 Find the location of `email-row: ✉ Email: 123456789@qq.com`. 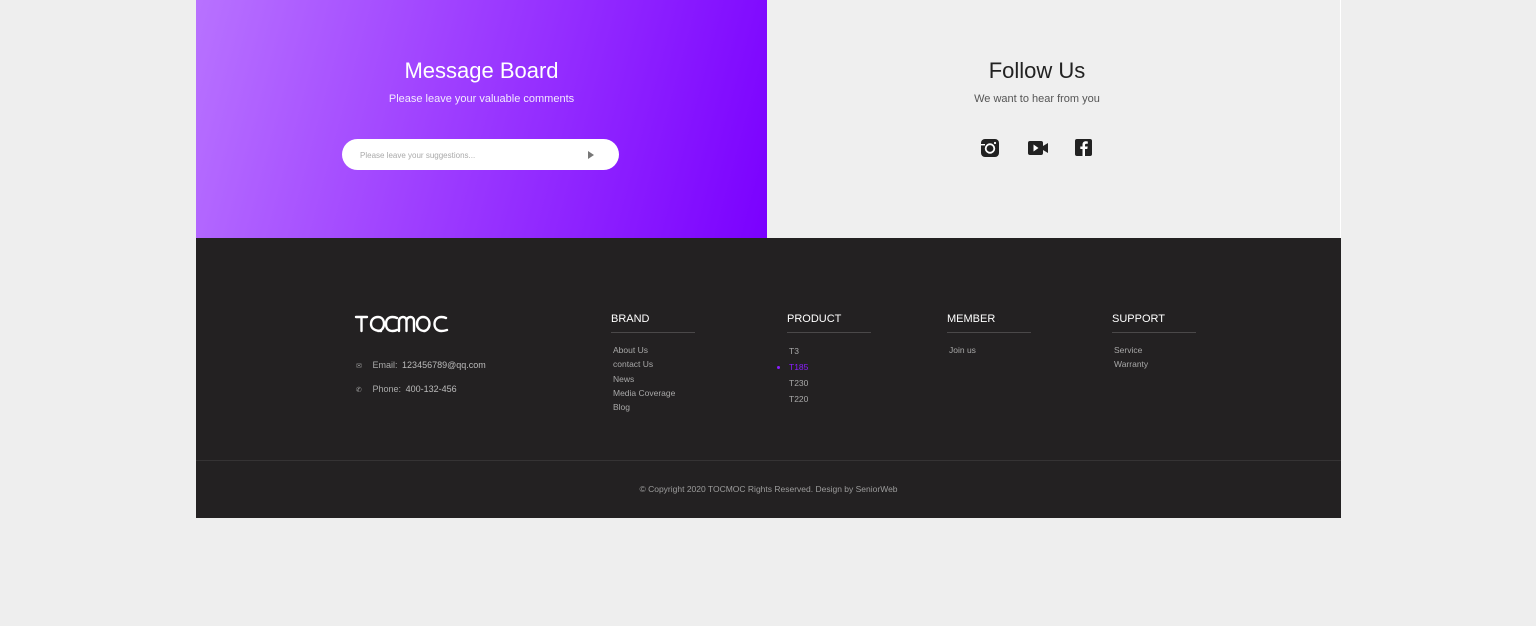

email-row: ✉ Email: 123456789@qq.com is located at coordinates (421, 365).